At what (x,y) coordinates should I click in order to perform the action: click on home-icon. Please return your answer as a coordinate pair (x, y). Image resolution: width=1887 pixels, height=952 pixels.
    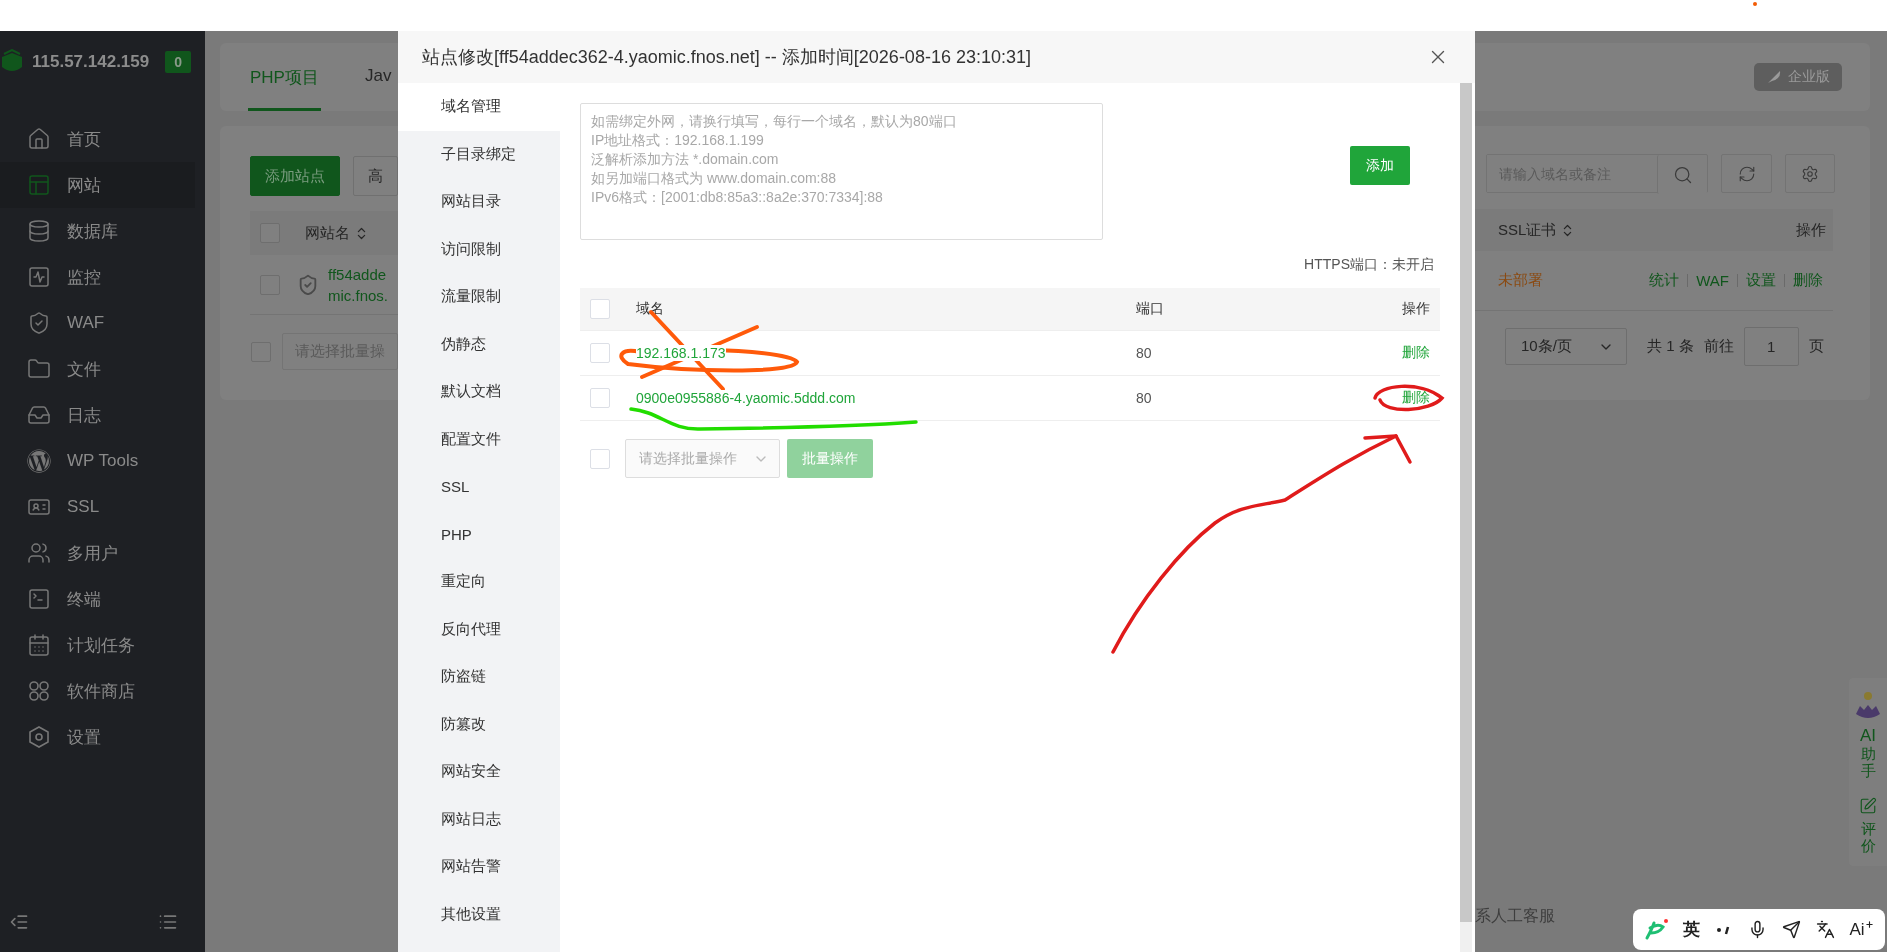
    Looking at the image, I should click on (39, 139).